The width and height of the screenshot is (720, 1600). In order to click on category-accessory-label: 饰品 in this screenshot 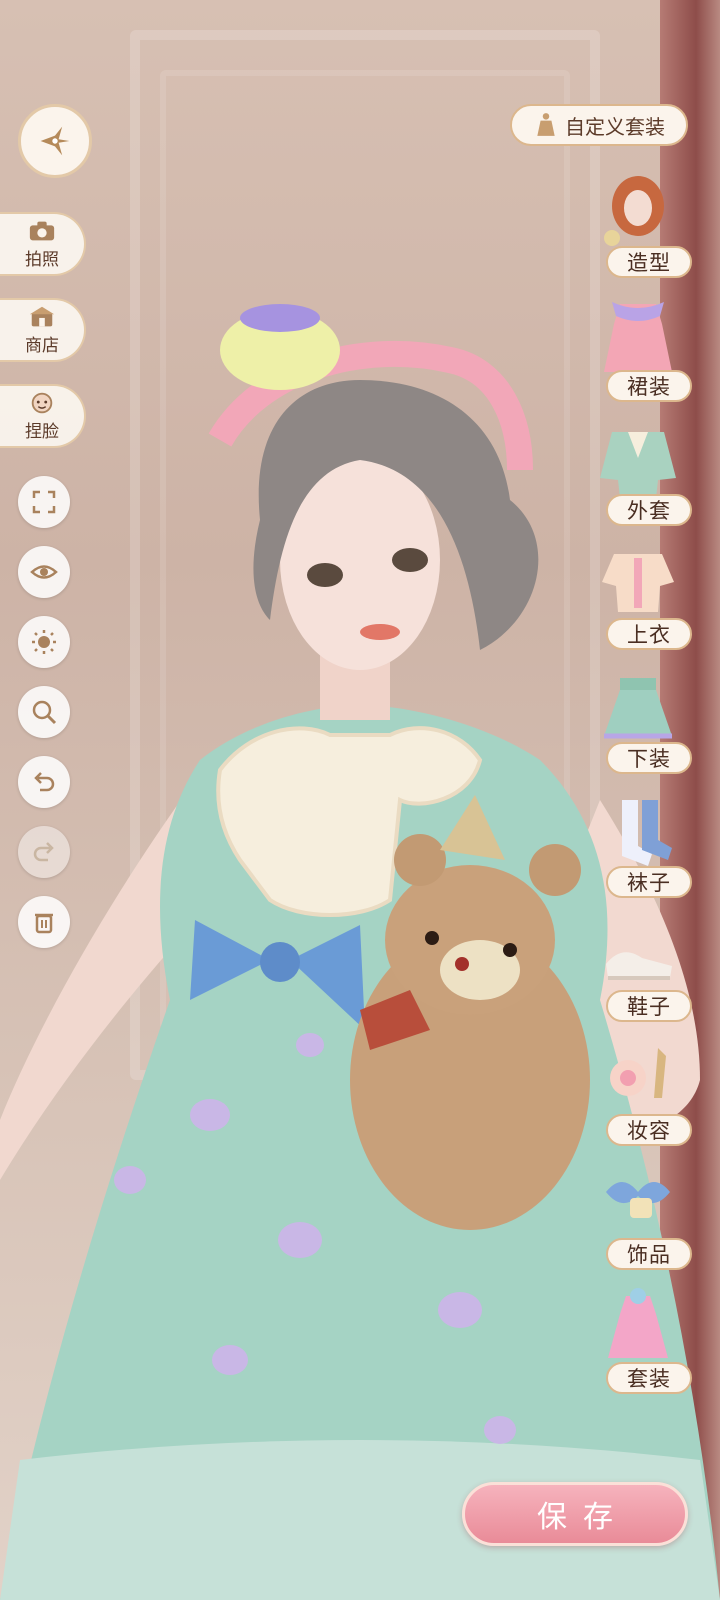, I will do `click(649, 1254)`.